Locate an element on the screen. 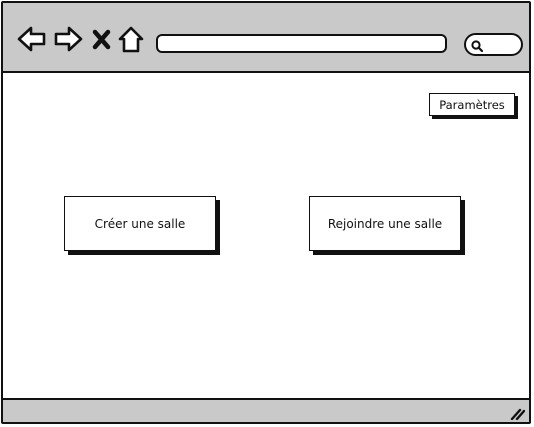 This screenshot has height=427, width=534. join-room-label: Rejoindre une salle is located at coordinates (385, 223).